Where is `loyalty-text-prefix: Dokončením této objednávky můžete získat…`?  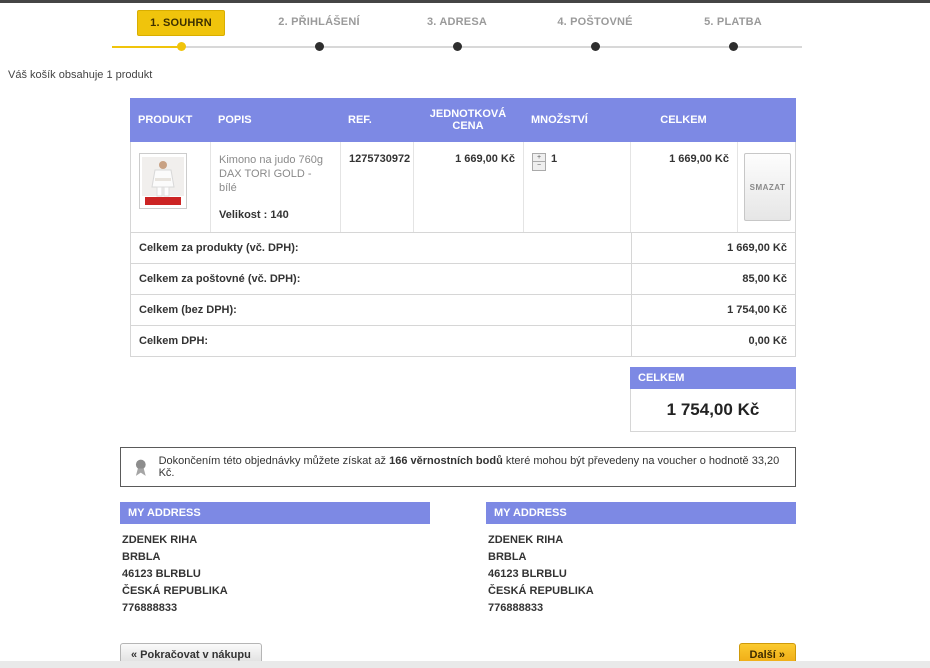 loyalty-text-prefix: Dokončením této objednávky můžete získat… is located at coordinates (274, 461).